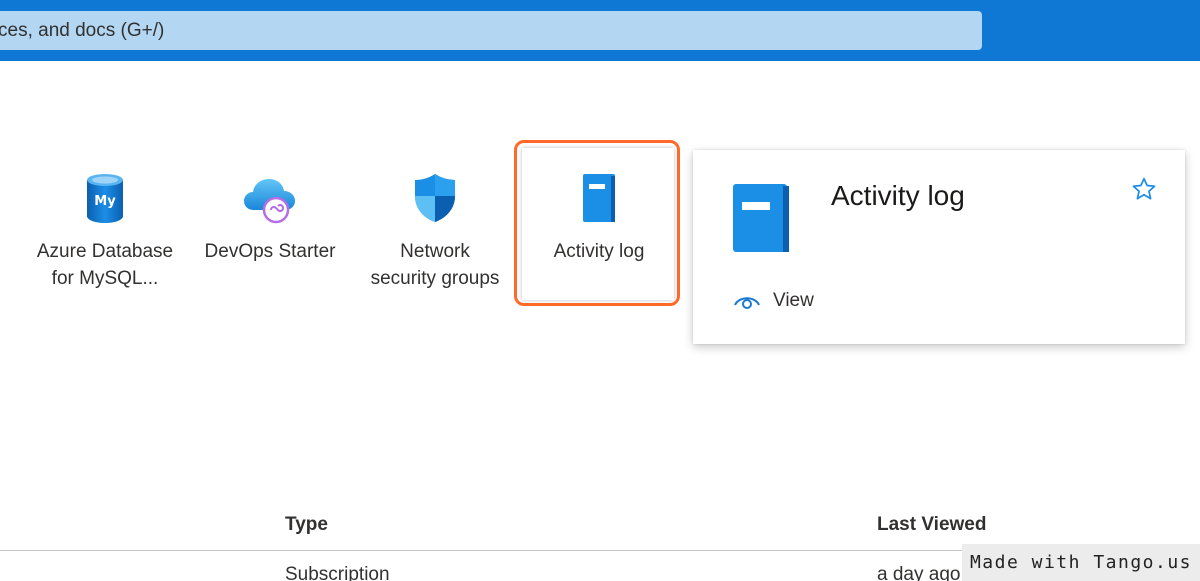 Image resolution: width=1200 pixels, height=581 pixels. I want to click on cell-type: Subscription, so click(337, 572).